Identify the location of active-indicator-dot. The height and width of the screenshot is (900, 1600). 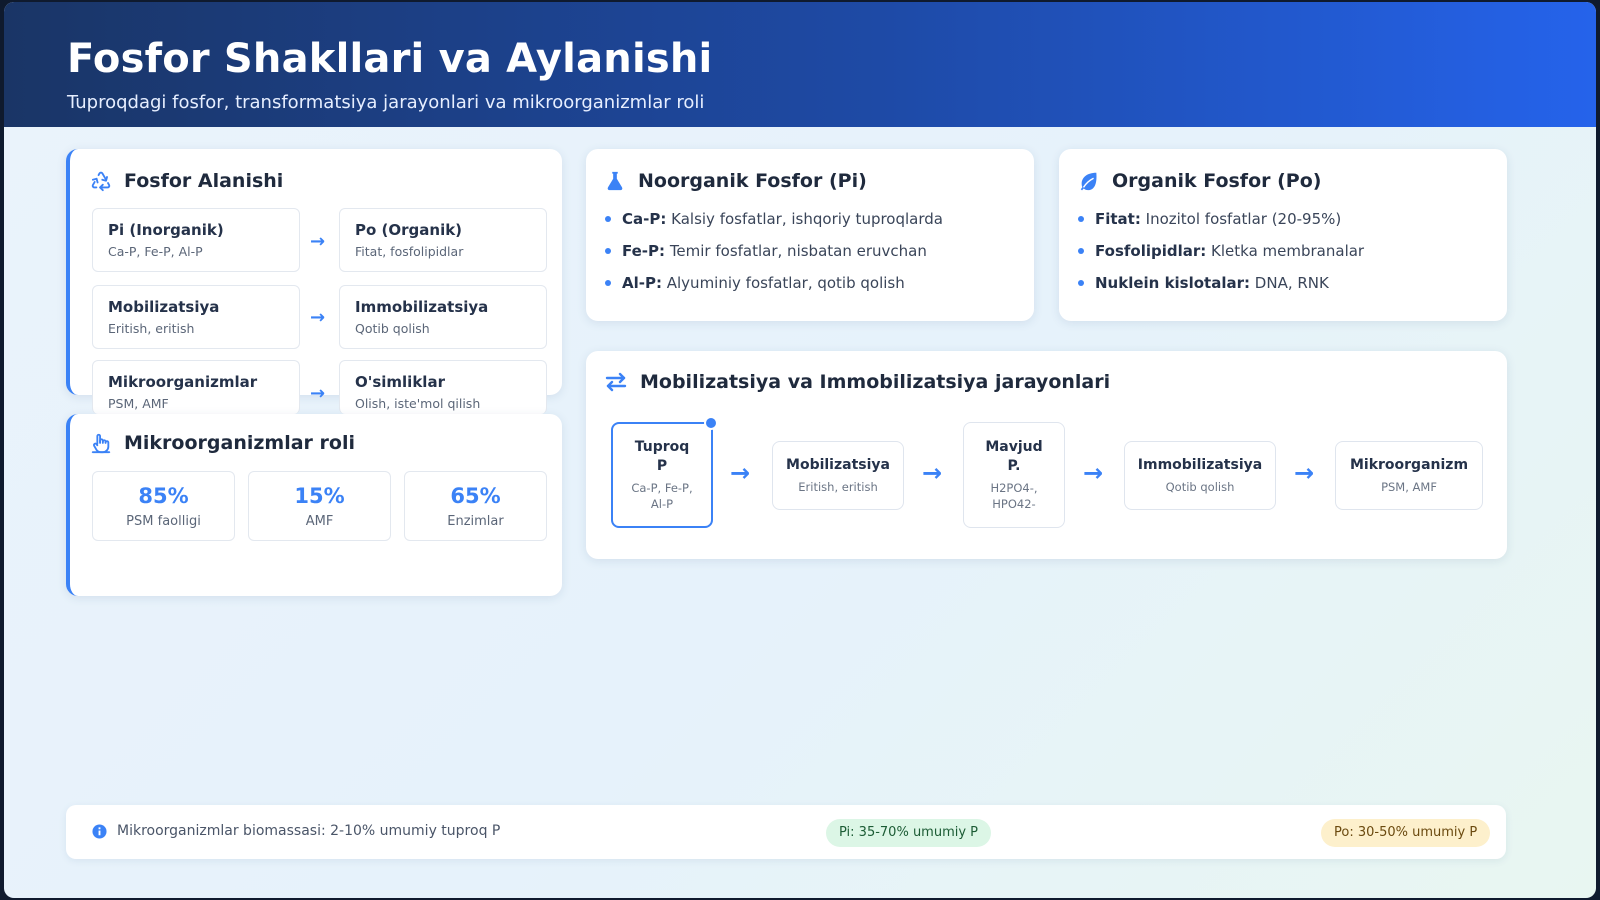
(711, 423).